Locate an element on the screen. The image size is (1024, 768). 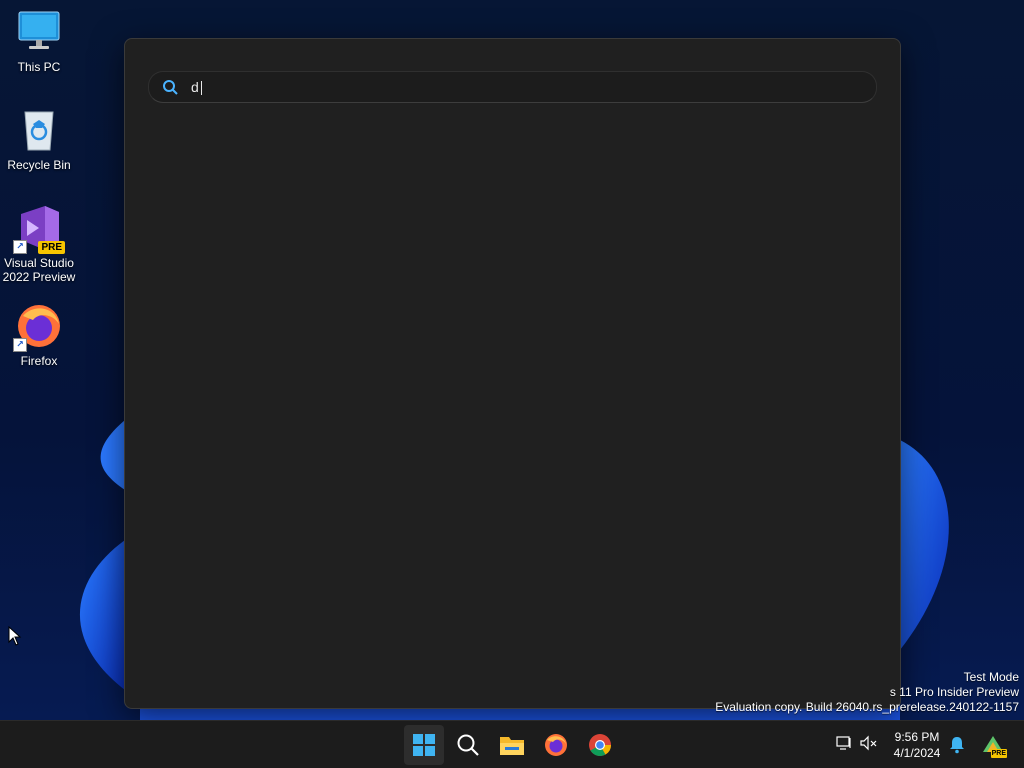
file-explorer-icon is located at coordinates (512, 746).